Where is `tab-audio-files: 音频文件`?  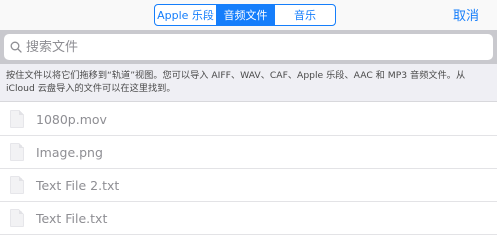
tab-audio-files: 音频文件 is located at coordinates (246, 15).